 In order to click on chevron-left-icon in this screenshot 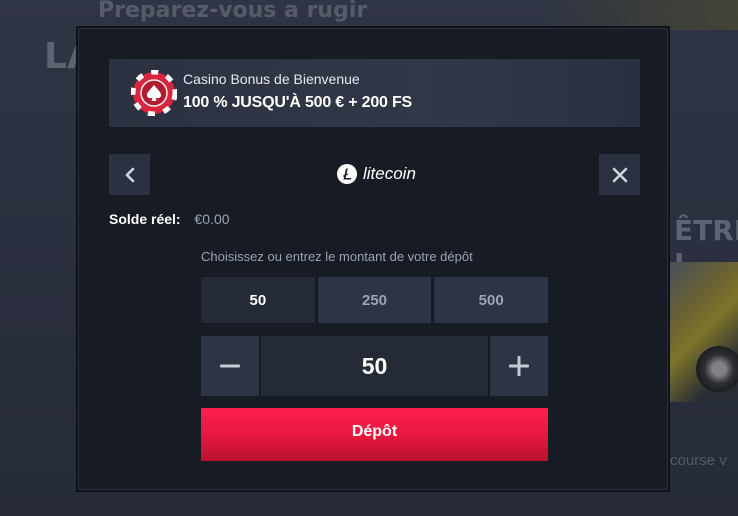, I will do `click(129, 174)`.